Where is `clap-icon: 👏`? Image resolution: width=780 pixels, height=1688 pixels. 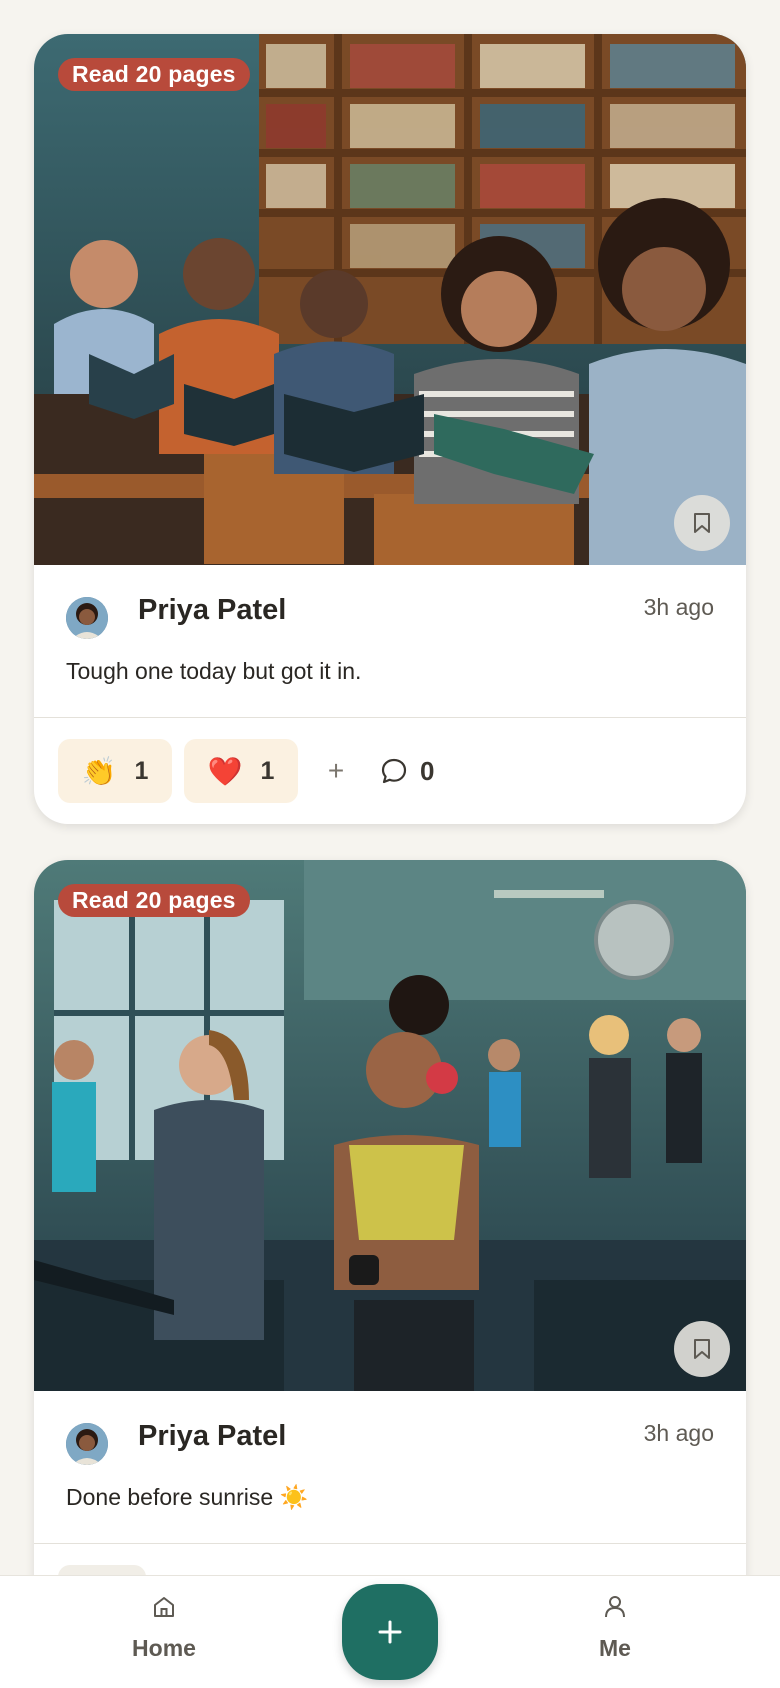 clap-icon: 👏 is located at coordinates (99, 771).